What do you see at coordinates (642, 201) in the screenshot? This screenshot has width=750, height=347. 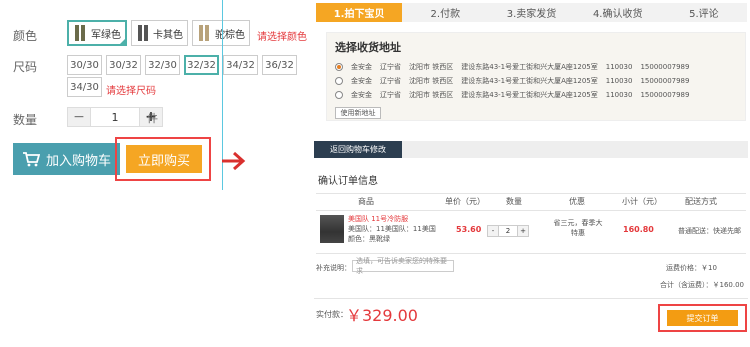 I see `table-header: 小计（元）` at bounding box center [642, 201].